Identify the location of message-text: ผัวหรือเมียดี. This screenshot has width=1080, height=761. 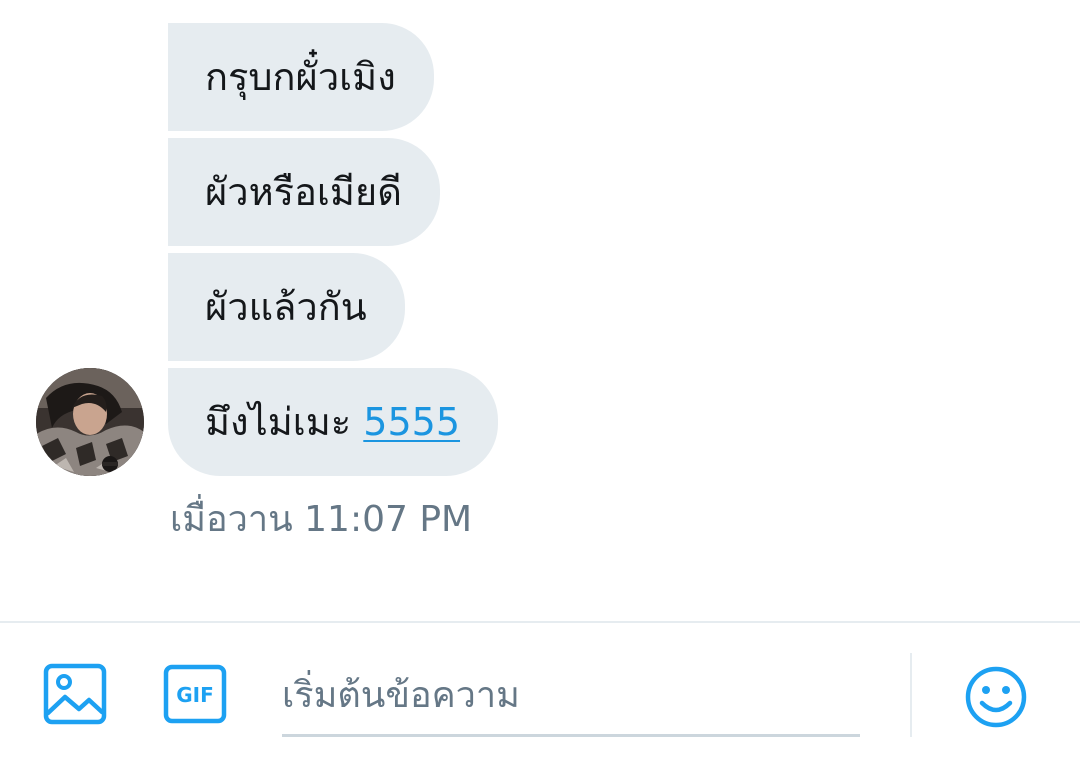
(303, 192).